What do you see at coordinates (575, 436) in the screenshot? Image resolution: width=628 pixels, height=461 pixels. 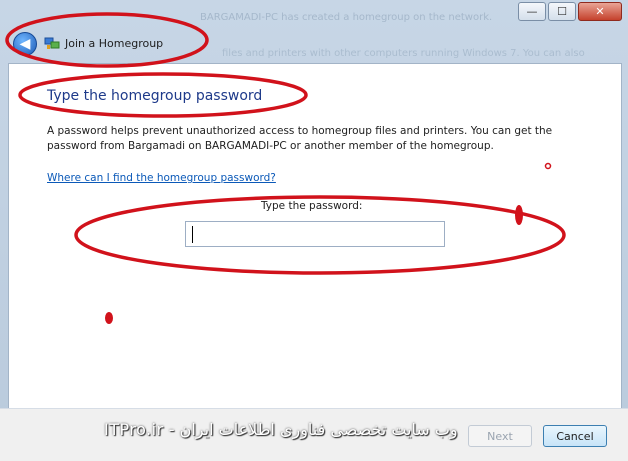 I see `cancel-button: Cancel` at bounding box center [575, 436].